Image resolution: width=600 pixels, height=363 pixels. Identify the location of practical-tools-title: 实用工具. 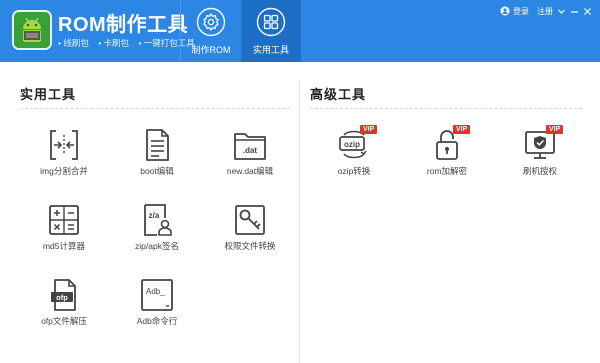
(48, 94).